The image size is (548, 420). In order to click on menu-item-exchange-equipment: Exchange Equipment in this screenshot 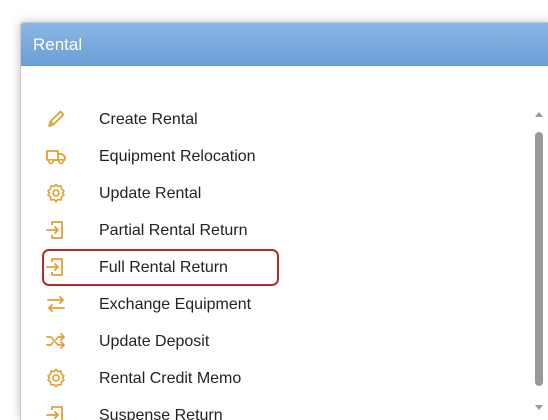, I will do `click(271, 304)`.